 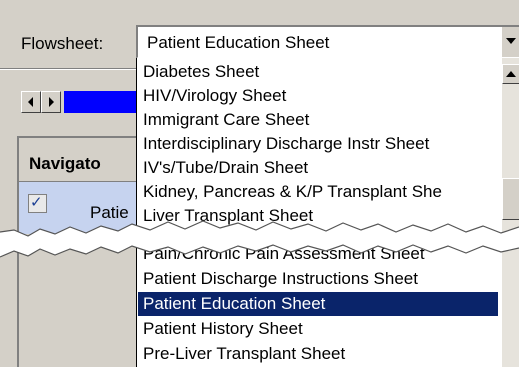 I want to click on navigator-checkbox: ✓, so click(x=37, y=203).